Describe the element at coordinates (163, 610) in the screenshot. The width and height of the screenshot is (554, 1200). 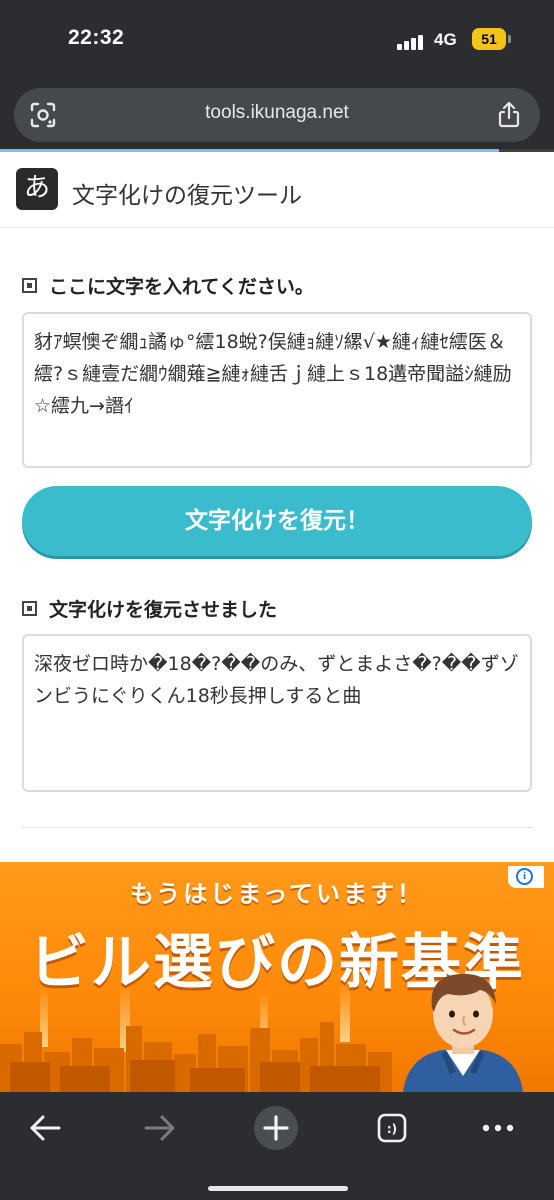
I see `output-heading-text: 文字化けを復元させました` at that location.